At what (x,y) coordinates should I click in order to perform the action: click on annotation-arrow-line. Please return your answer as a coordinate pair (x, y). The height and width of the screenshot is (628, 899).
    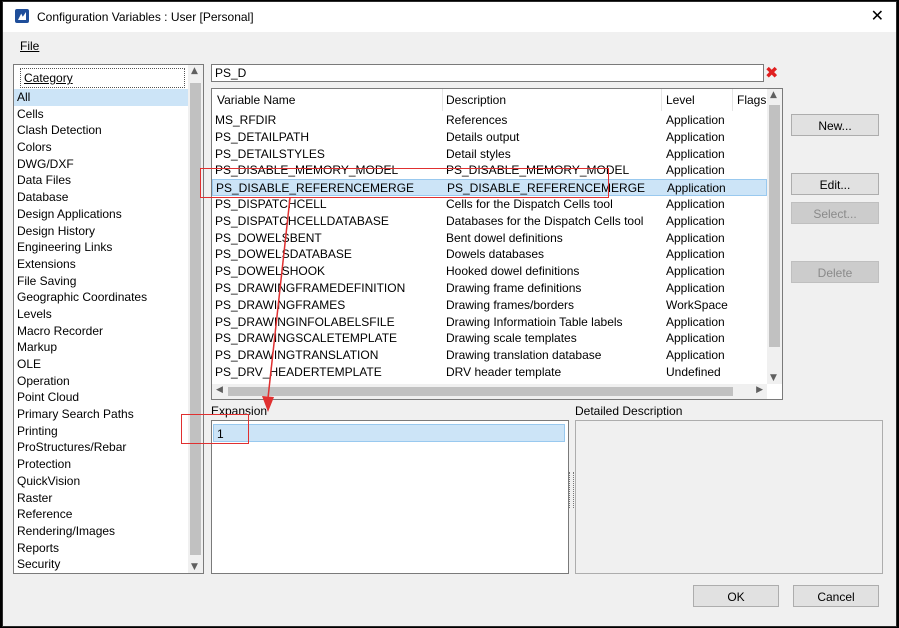
    Looking at the image, I should click on (279, 298).